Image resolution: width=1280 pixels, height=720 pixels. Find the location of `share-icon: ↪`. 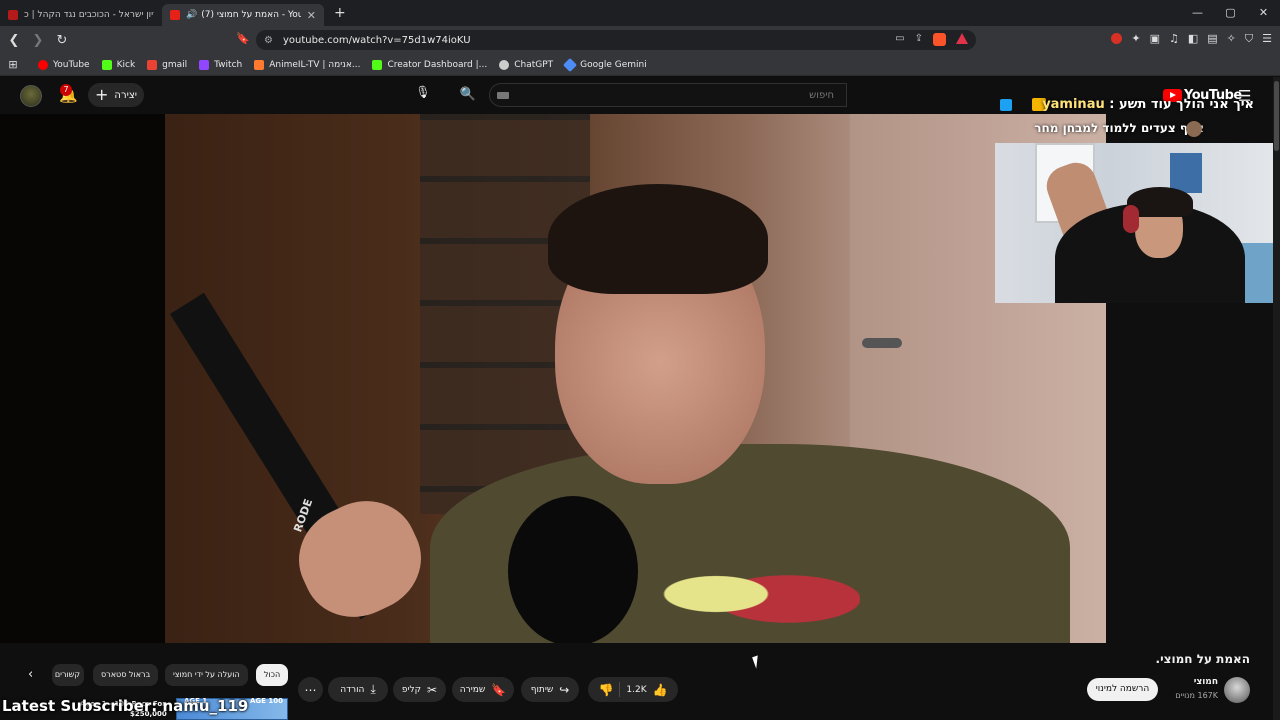

share-icon: ↪ is located at coordinates (564, 689).